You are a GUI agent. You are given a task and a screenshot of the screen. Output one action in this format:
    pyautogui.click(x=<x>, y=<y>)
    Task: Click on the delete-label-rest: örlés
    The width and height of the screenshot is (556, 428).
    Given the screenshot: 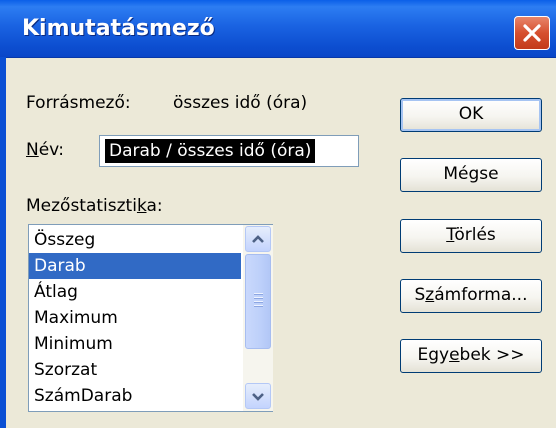 What is the action you would take?
    pyautogui.click(x=475, y=235)
    